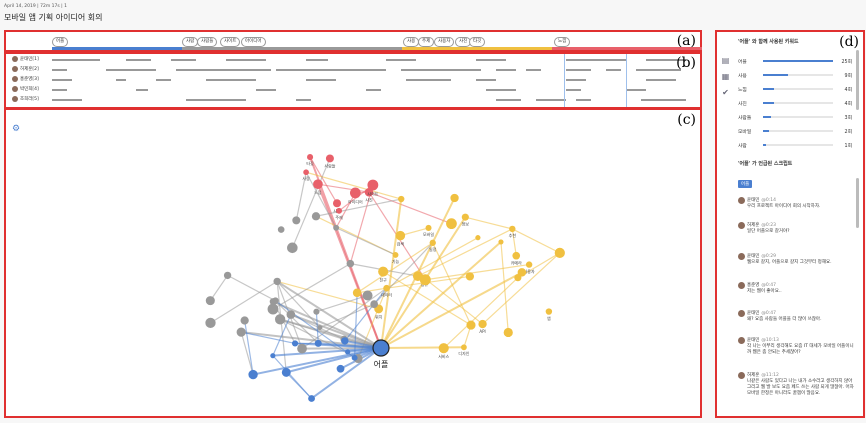 This screenshot has width=866, height=423. I want to click on script-message: 허제훈 @0:23 일단 어플으로 갈거야?, so click(796, 228).